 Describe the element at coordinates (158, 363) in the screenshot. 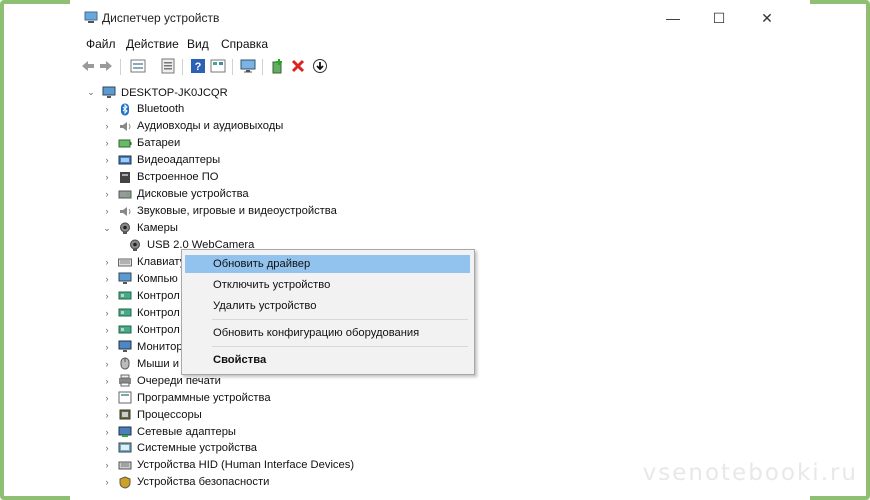

I see `tree-item-label: Мыши и` at that location.